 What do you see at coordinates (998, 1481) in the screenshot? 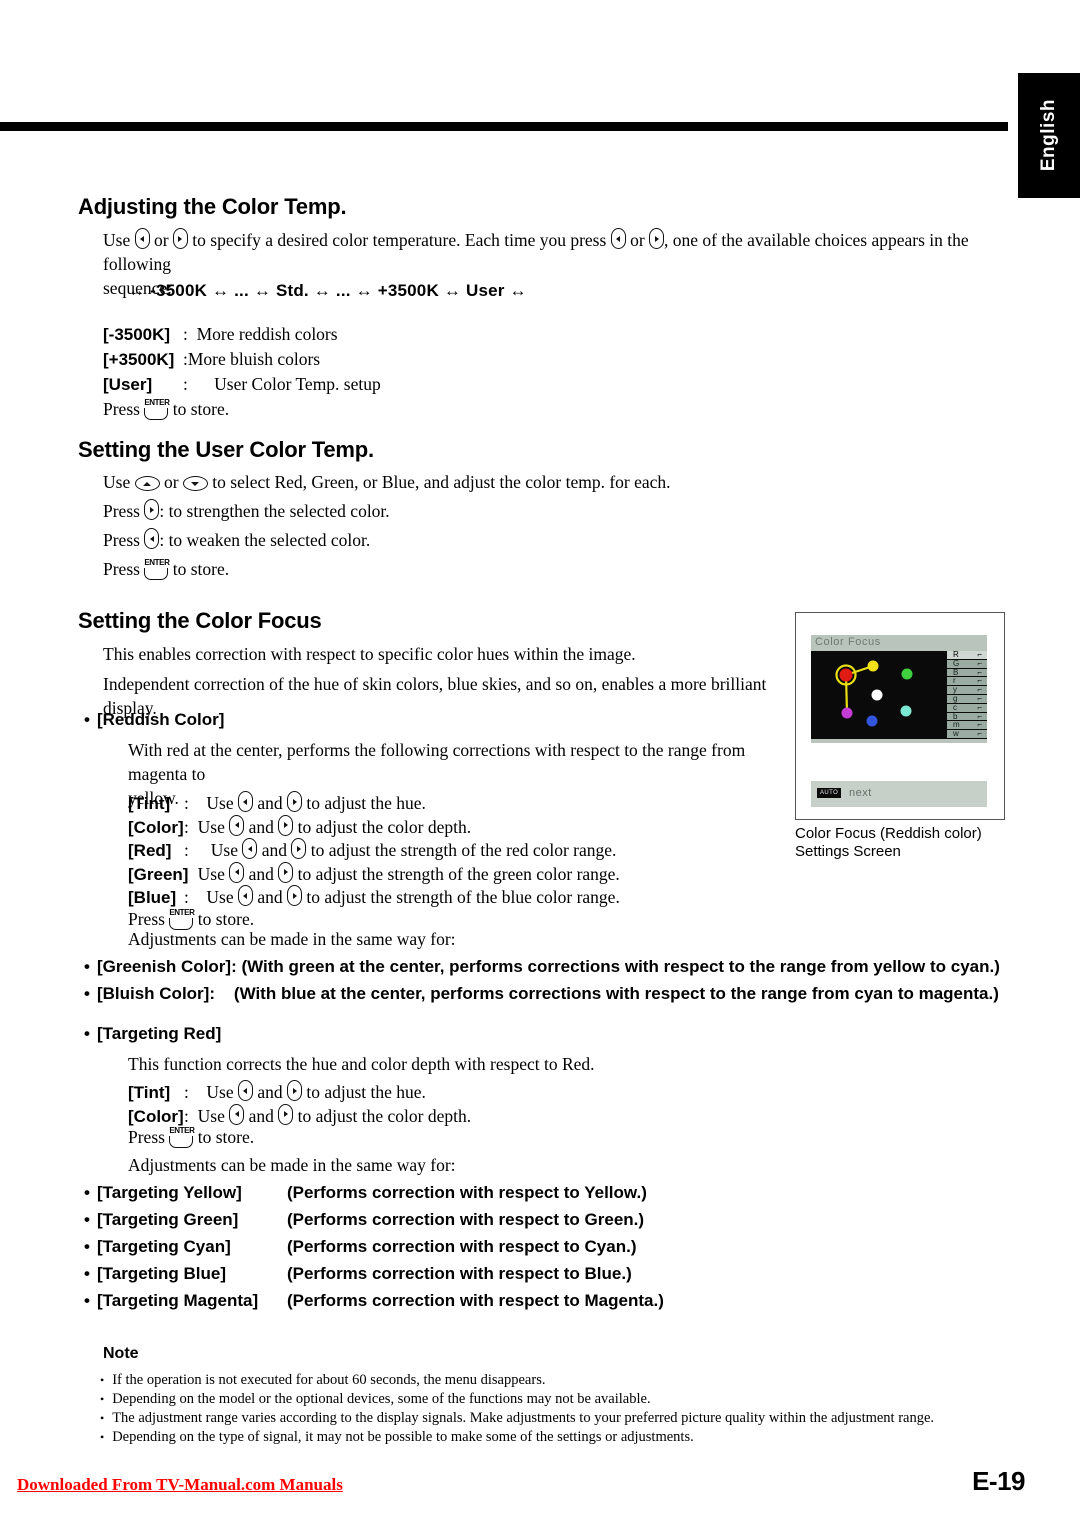
I see `page-number: E-19` at bounding box center [998, 1481].